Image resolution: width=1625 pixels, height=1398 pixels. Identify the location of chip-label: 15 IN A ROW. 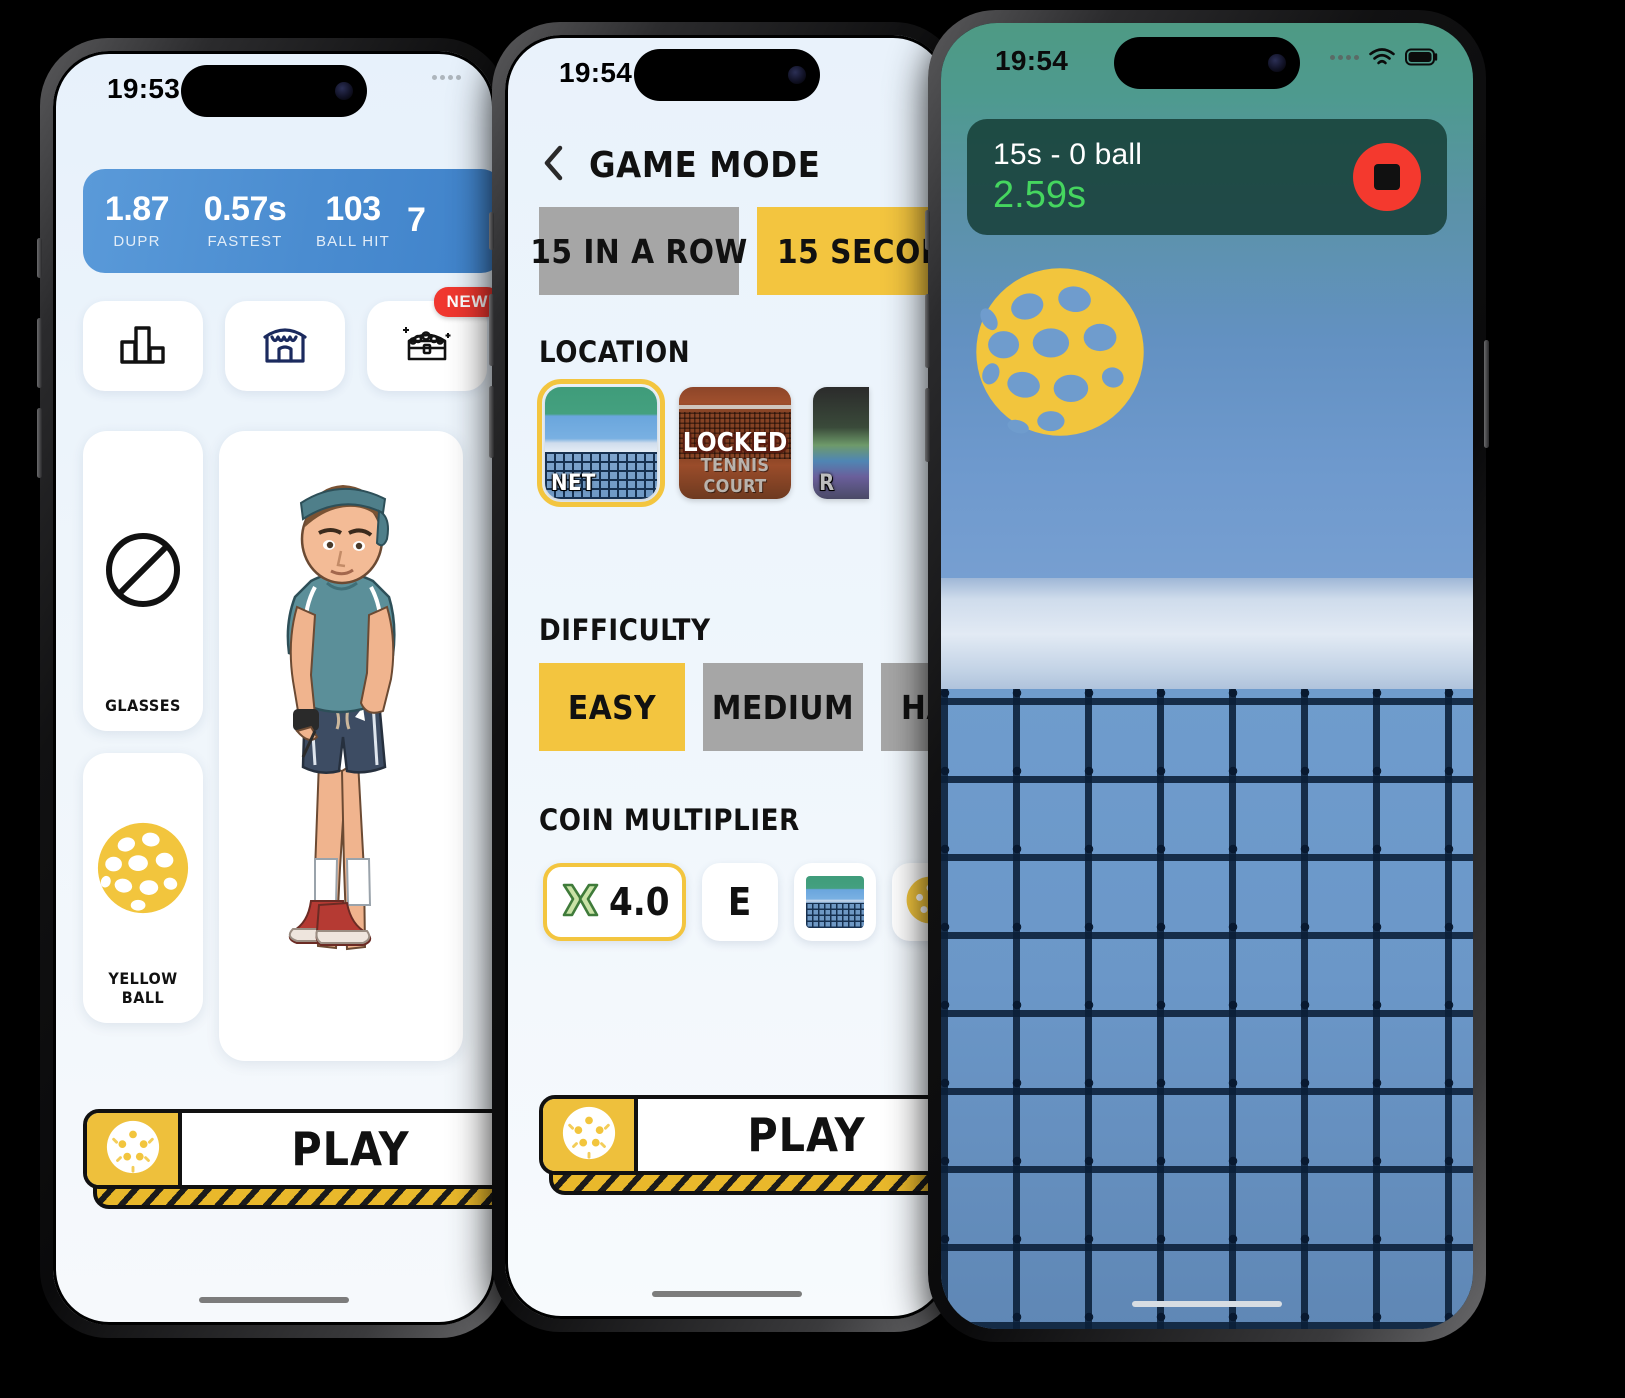
(639, 251).